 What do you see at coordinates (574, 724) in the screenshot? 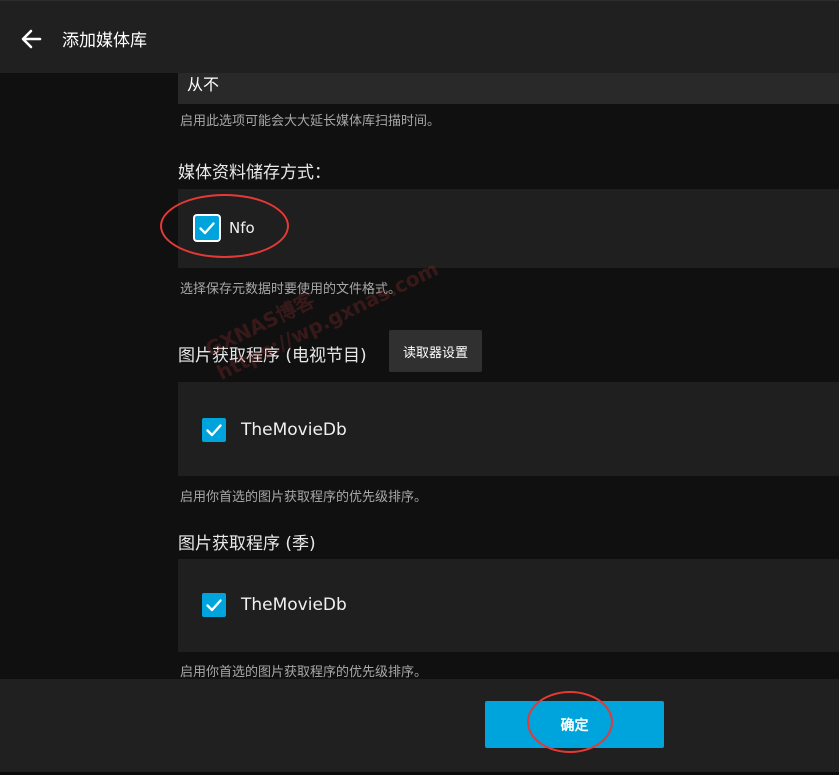
I see `confirm-button: 确定` at bounding box center [574, 724].